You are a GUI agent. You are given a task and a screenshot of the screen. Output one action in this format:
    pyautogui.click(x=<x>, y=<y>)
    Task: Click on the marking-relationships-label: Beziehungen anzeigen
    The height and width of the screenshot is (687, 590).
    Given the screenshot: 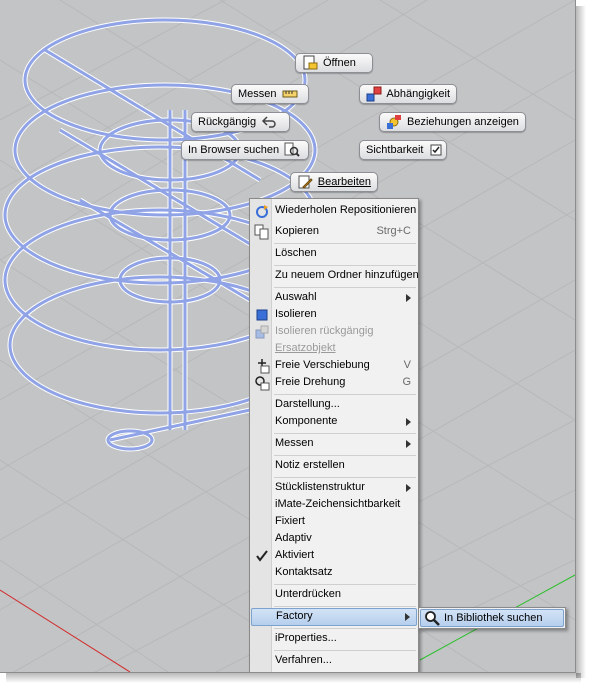 What is the action you would take?
    pyautogui.click(x=463, y=122)
    